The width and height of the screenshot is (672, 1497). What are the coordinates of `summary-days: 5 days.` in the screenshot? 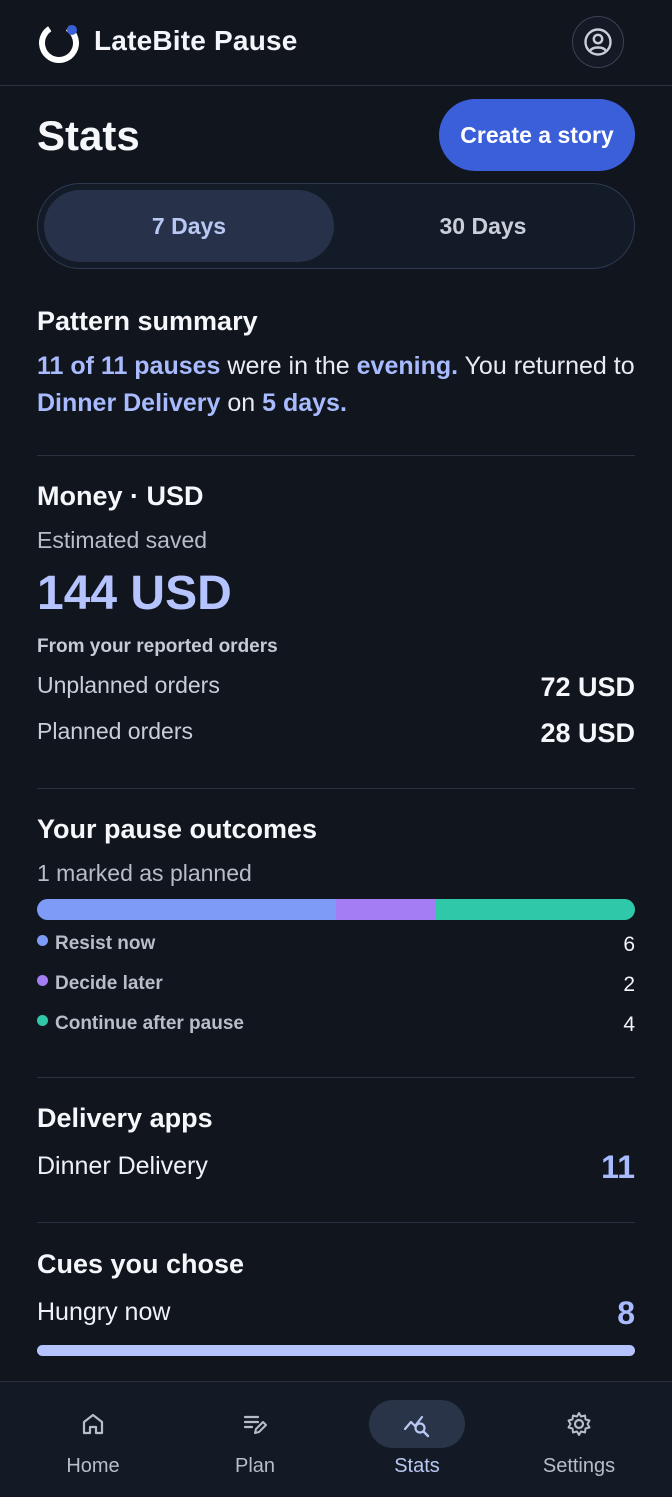 It's located at (304, 403).